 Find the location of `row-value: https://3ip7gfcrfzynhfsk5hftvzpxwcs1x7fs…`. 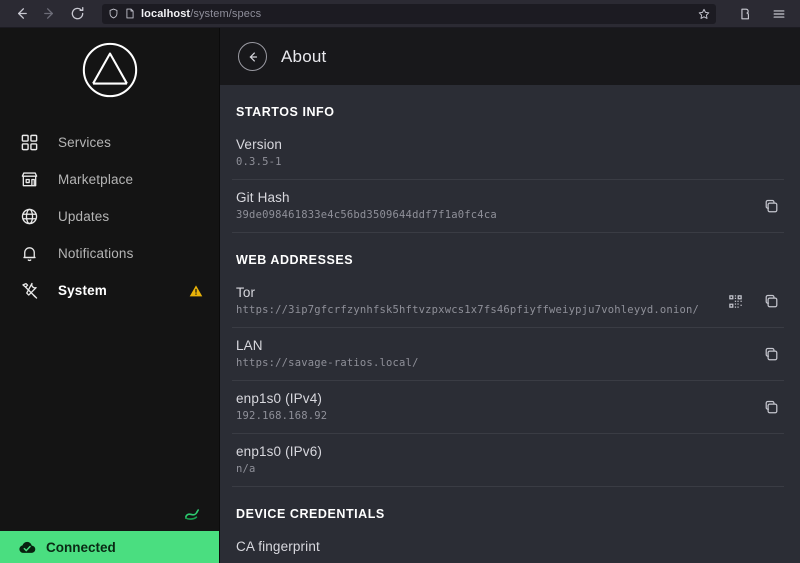

row-value: https://3ip7gfcrfzynhfsk5hftvzpxwcs1x7fs… is located at coordinates (468, 310).